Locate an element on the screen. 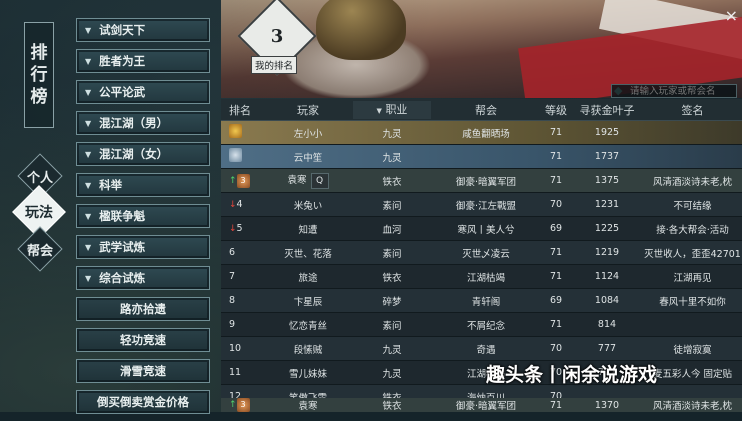  column-level: 等级 is located at coordinates (556, 110).